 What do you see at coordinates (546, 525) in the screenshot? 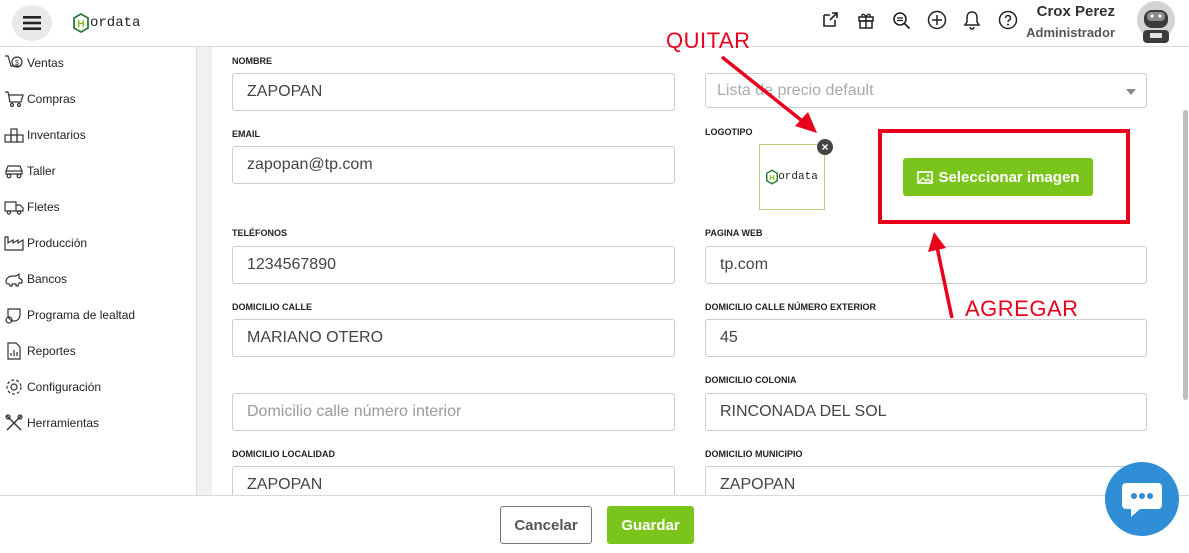
I see `cancel-button: Cancelar` at bounding box center [546, 525].